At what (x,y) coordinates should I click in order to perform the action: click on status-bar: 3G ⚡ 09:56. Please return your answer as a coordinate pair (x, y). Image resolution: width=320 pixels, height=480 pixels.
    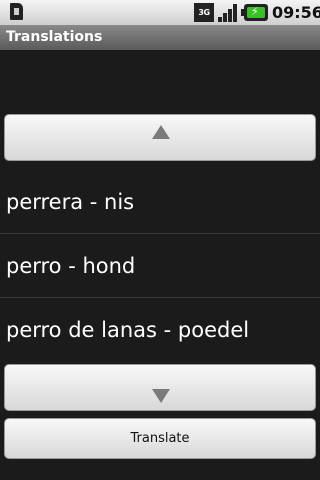
    Looking at the image, I should click on (160, 12).